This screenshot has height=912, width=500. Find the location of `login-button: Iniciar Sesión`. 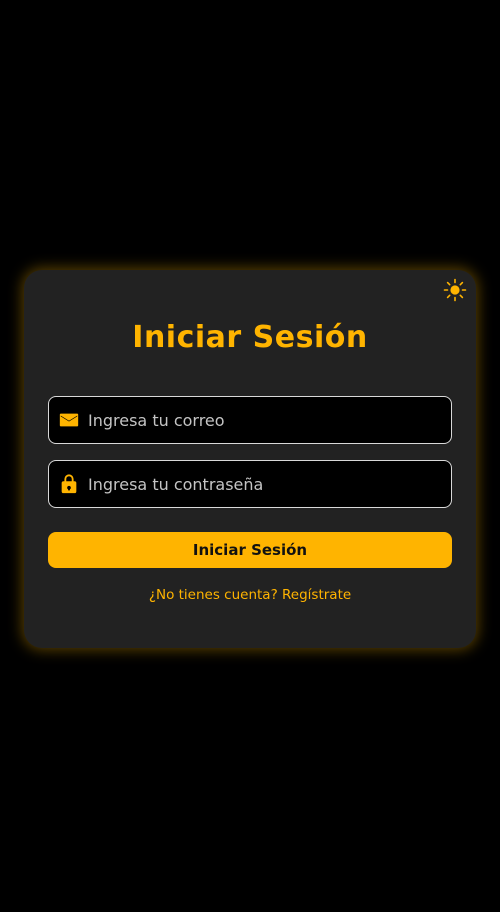

login-button: Iniciar Sesión is located at coordinates (250, 550).